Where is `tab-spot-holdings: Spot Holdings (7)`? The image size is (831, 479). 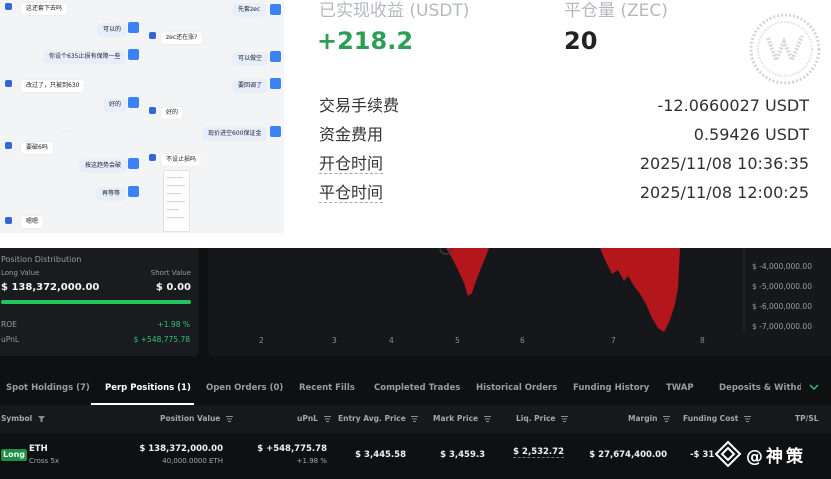 tab-spot-holdings: Spot Holdings (7) is located at coordinates (48, 388).